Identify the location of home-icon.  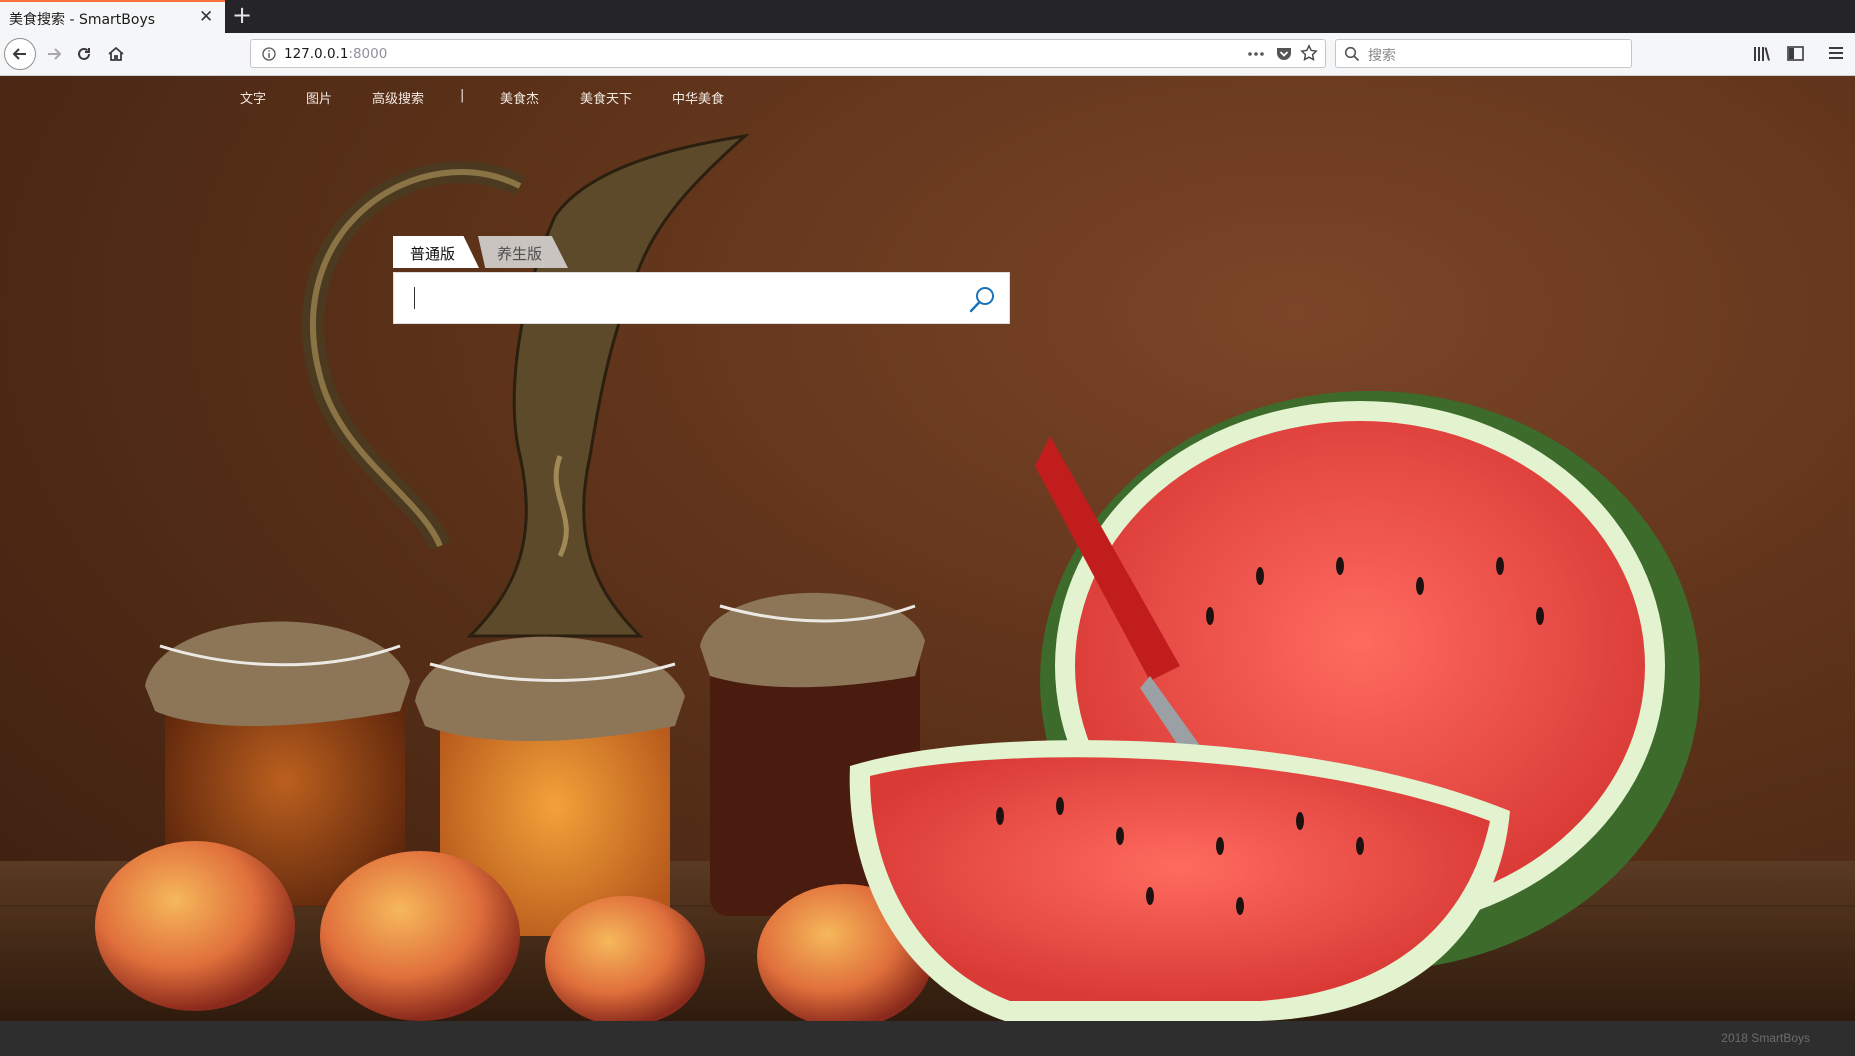
(116, 53).